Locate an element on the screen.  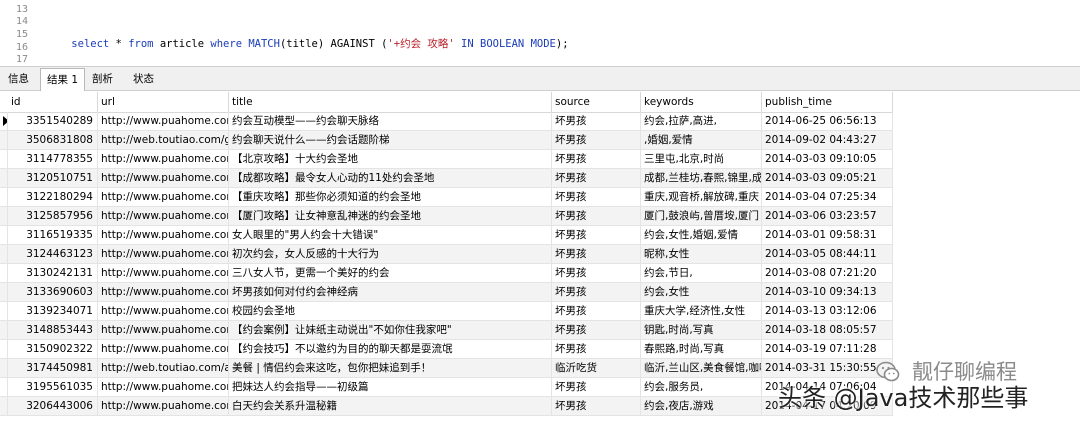
cell-id: 3206443006 is located at coordinates (53, 406).